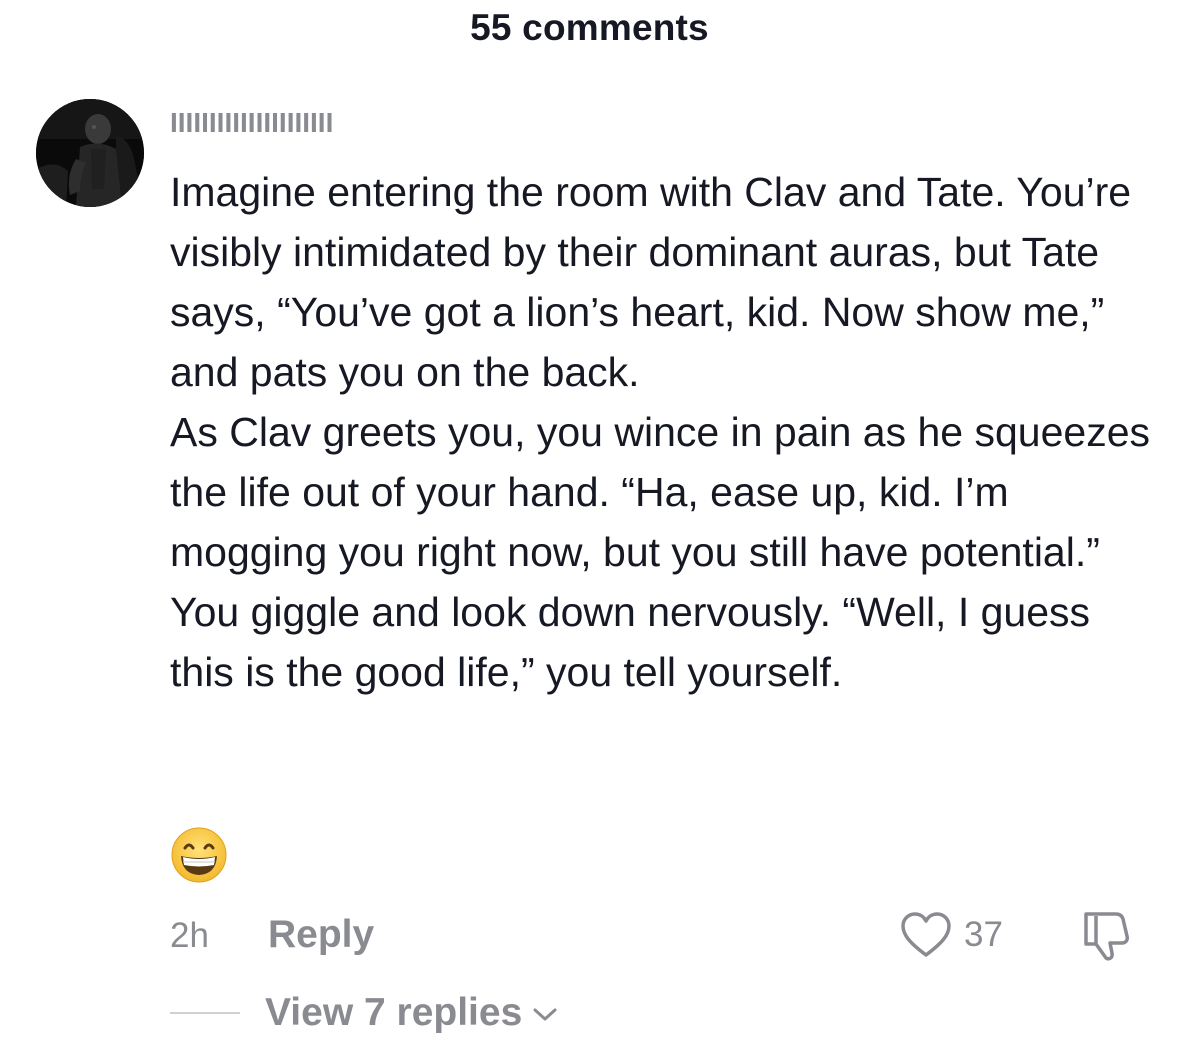 The height and width of the screenshot is (1056, 1179). Describe the element at coordinates (951, 935) in the screenshot. I see `like-button: 37` at that location.